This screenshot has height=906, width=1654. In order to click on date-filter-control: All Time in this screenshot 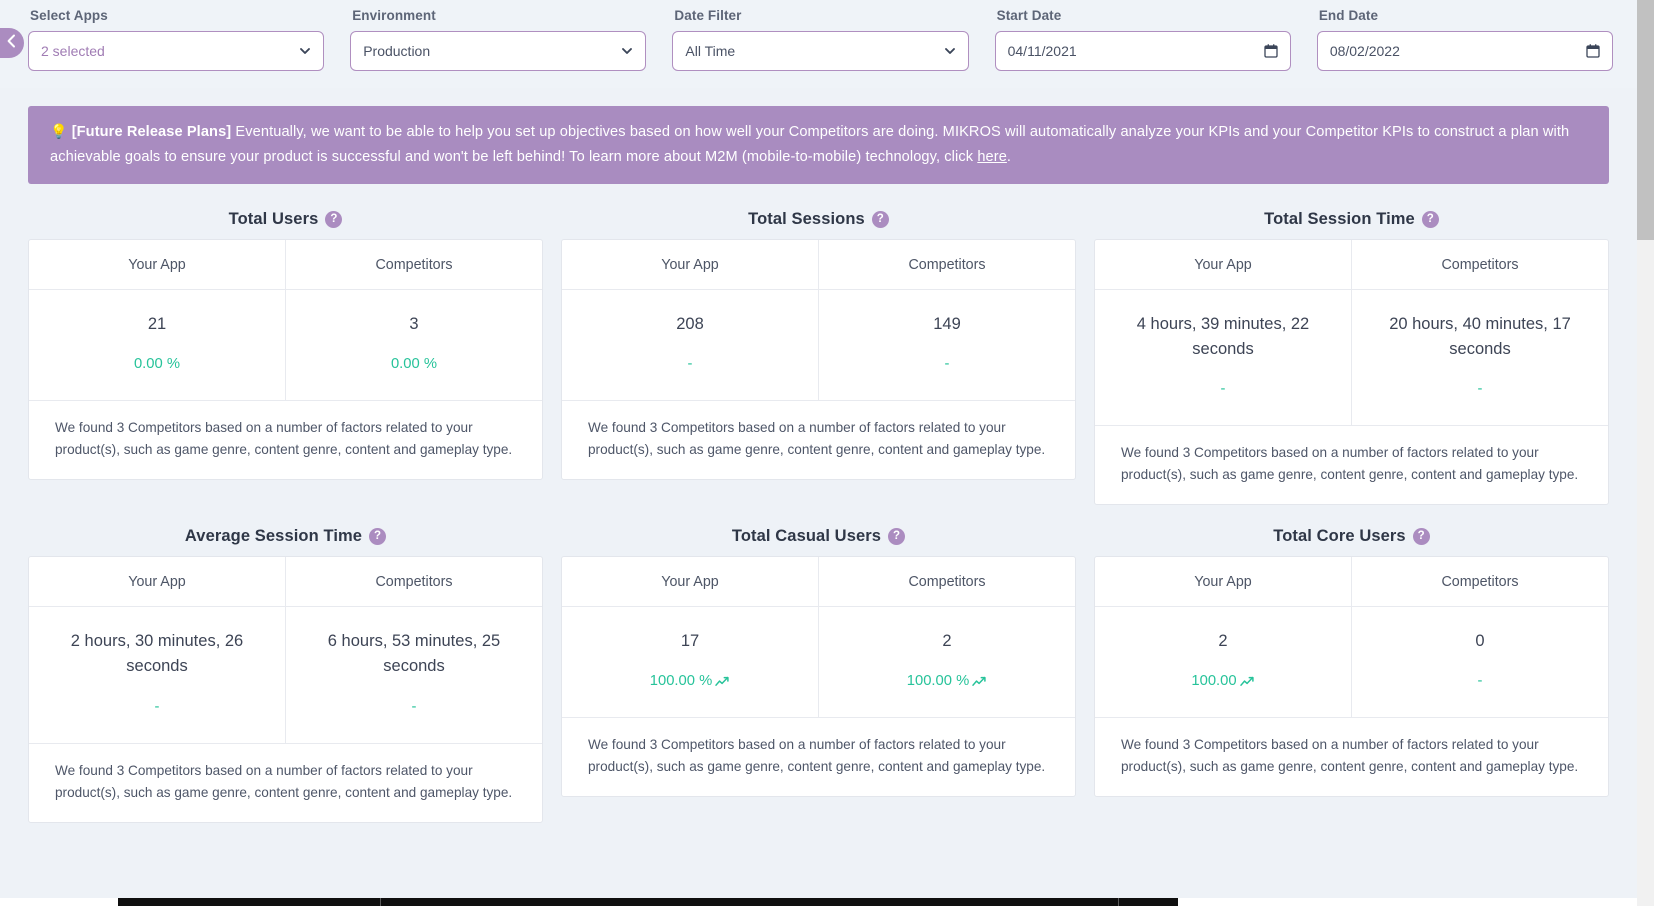, I will do `click(820, 51)`.